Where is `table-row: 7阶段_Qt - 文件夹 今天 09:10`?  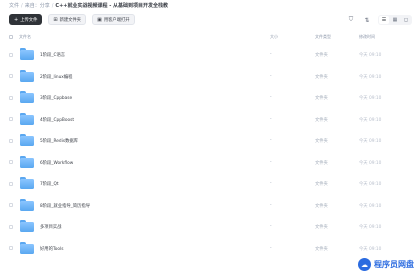
table-row: 7阶段_Qt - 文件夹 今天 09:10 is located at coordinates (210, 184).